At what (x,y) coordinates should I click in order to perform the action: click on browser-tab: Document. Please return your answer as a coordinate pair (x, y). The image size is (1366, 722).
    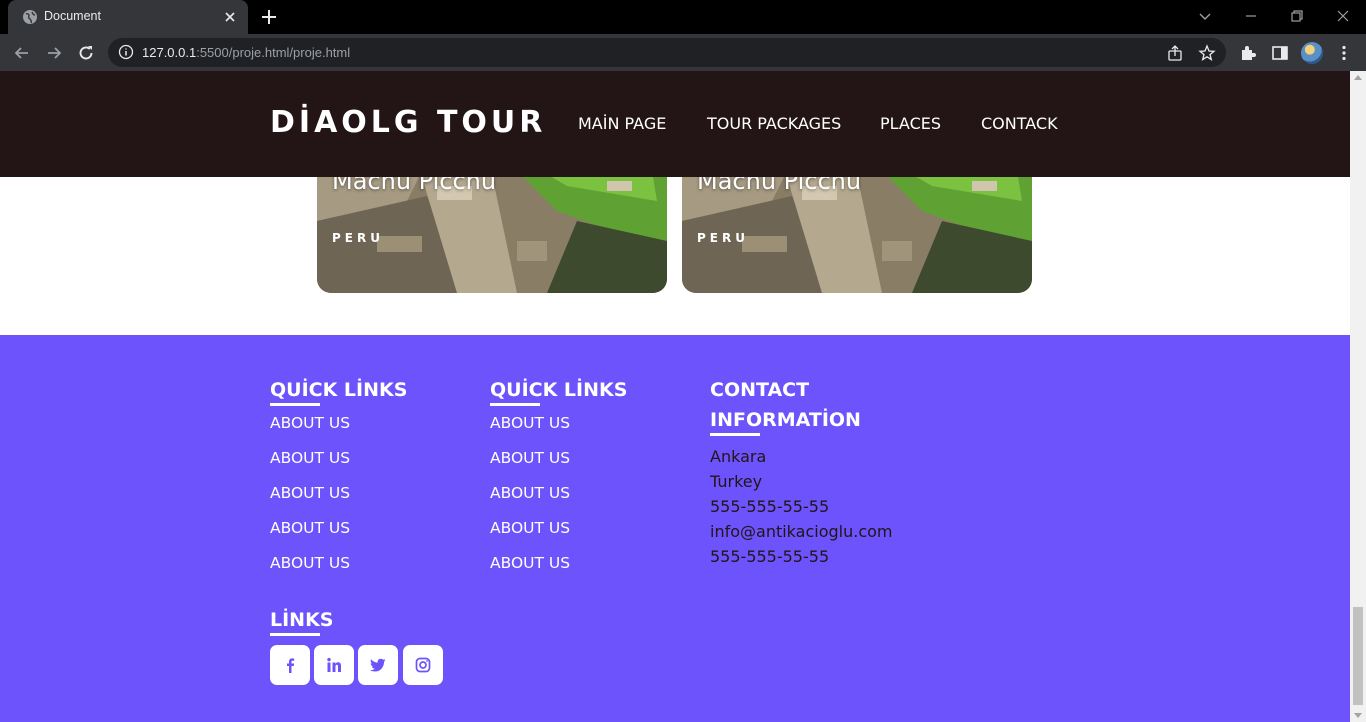
    Looking at the image, I should click on (128, 17).